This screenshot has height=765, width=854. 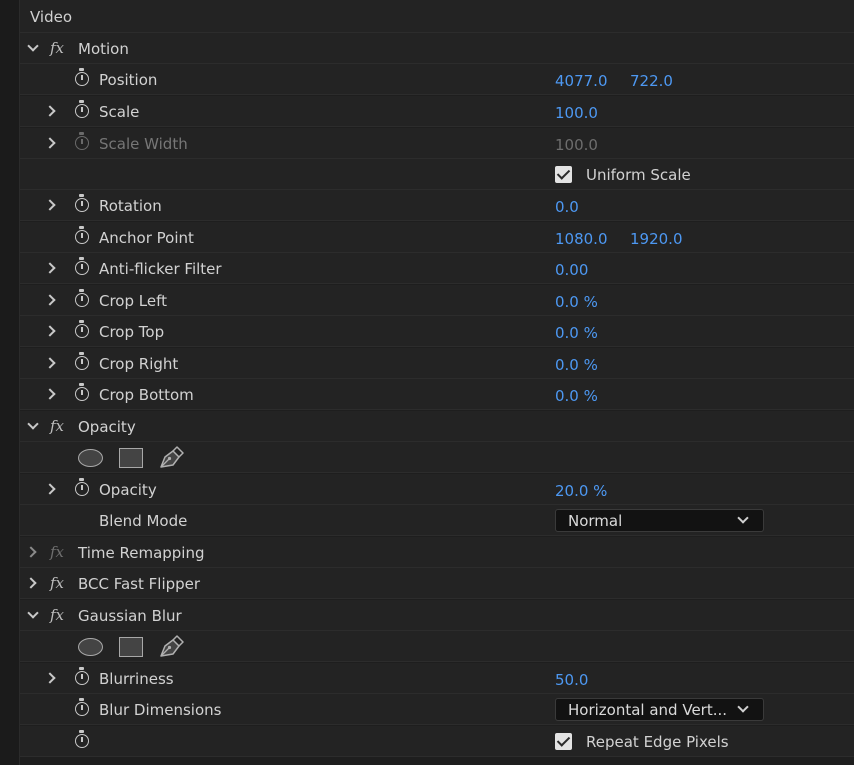 What do you see at coordinates (581, 81) in the screenshot?
I see `position-x-value: 4077.0` at bounding box center [581, 81].